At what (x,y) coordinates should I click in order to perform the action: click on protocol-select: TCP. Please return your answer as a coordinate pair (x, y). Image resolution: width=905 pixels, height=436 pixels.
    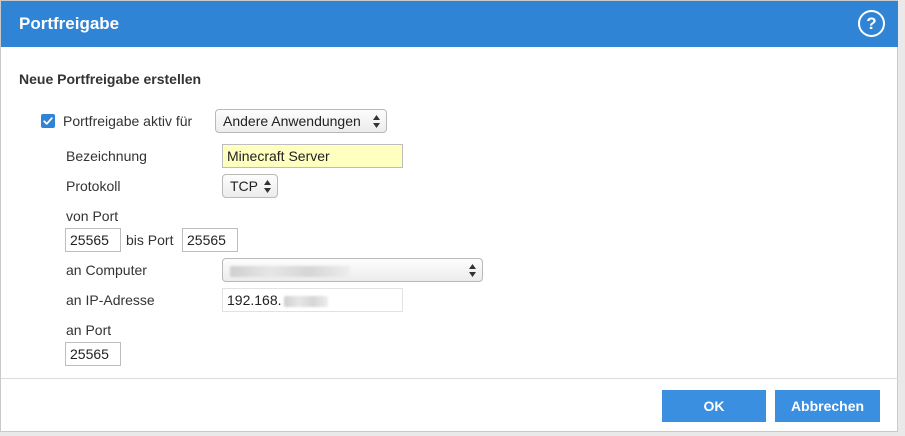
    Looking at the image, I should click on (250, 186).